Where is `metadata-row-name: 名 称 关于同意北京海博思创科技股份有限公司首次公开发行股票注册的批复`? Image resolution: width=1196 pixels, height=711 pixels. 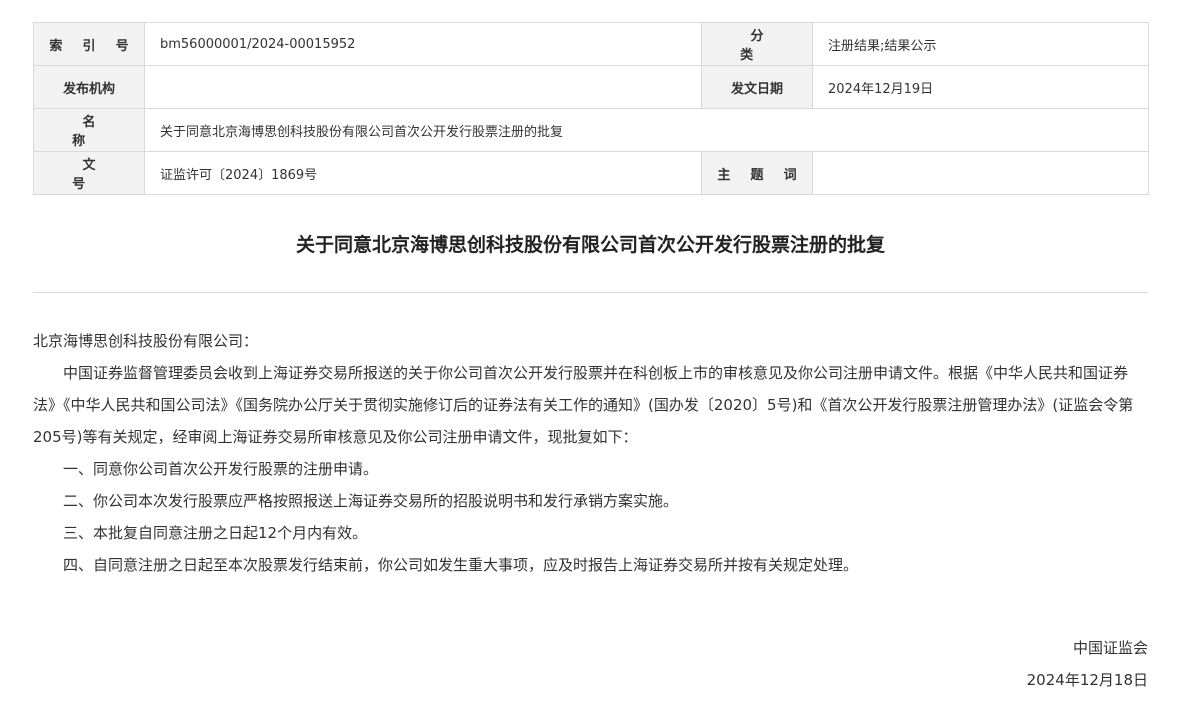
metadata-row-name: 名 称 关于同意北京海博思创科技股份有限公司首次公开发行股票注册的批复 is located at coordinates (591, 130).